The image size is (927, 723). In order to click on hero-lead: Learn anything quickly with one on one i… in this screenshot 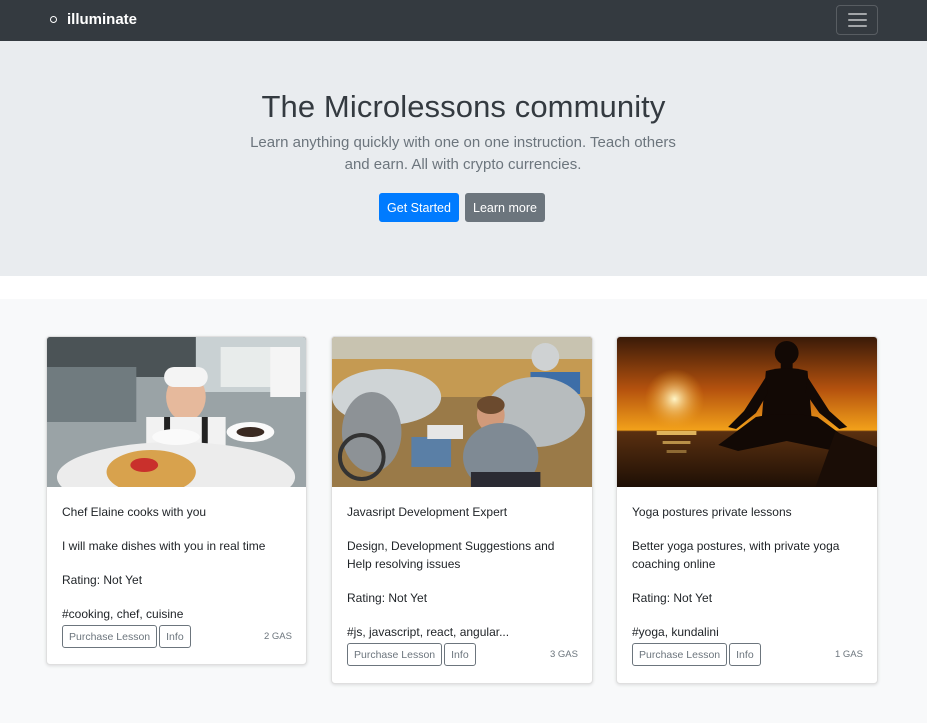, I will do `click(463, 153)`.